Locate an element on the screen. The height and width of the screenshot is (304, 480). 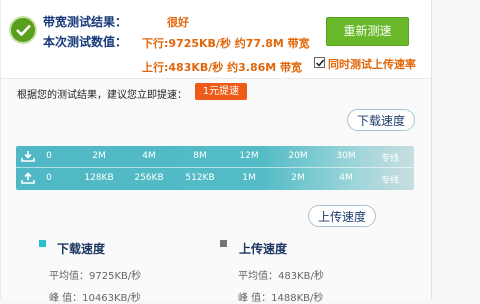
upload-tick: 专线 is located at coordinates (390, 181).